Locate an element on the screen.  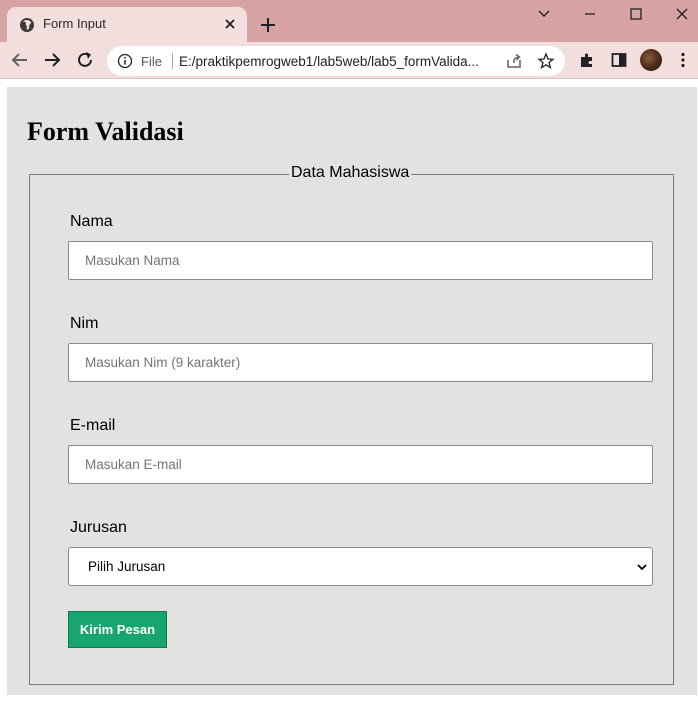
star-icon is located at coordinates (546, 61).